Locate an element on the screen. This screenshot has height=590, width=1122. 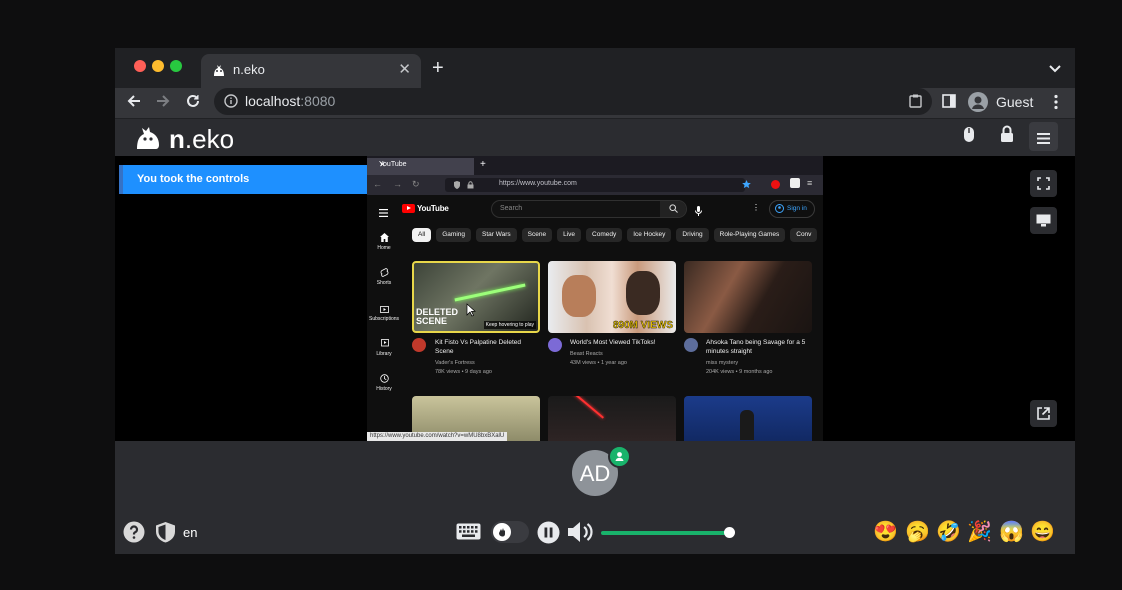
help-icon is located at coordinates (134, 534).